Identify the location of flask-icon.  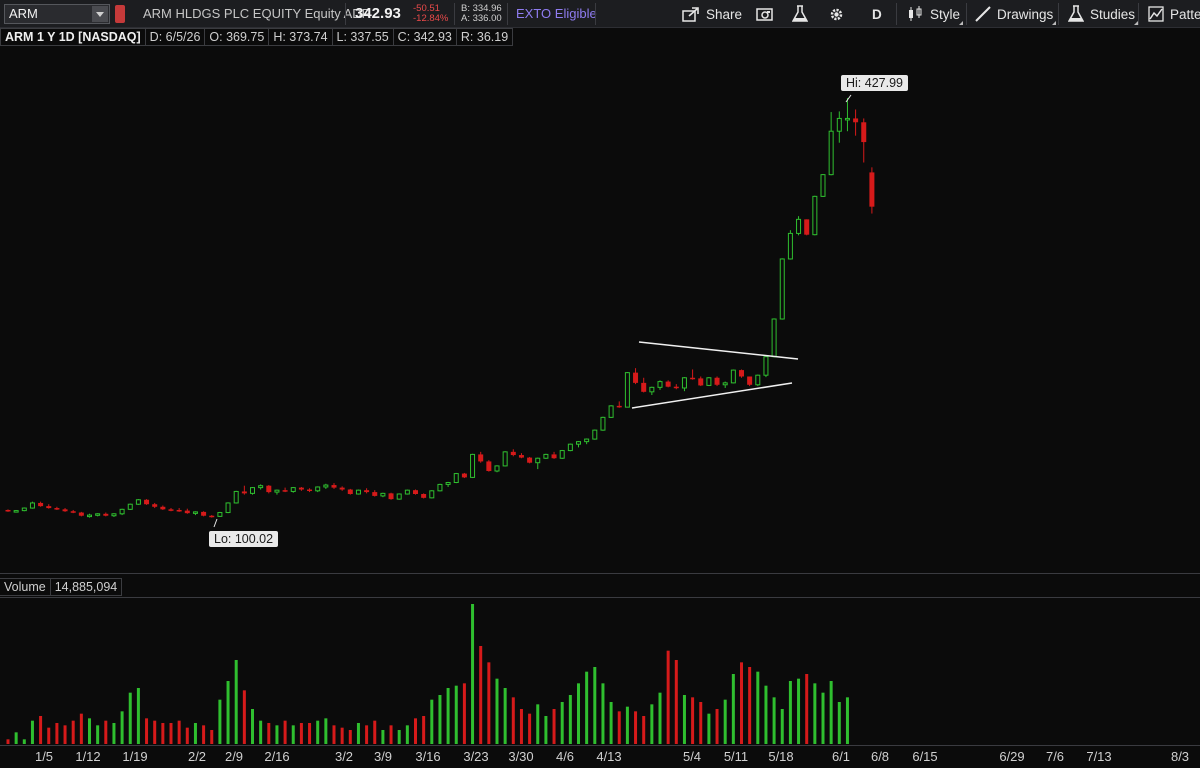
(800, 13).